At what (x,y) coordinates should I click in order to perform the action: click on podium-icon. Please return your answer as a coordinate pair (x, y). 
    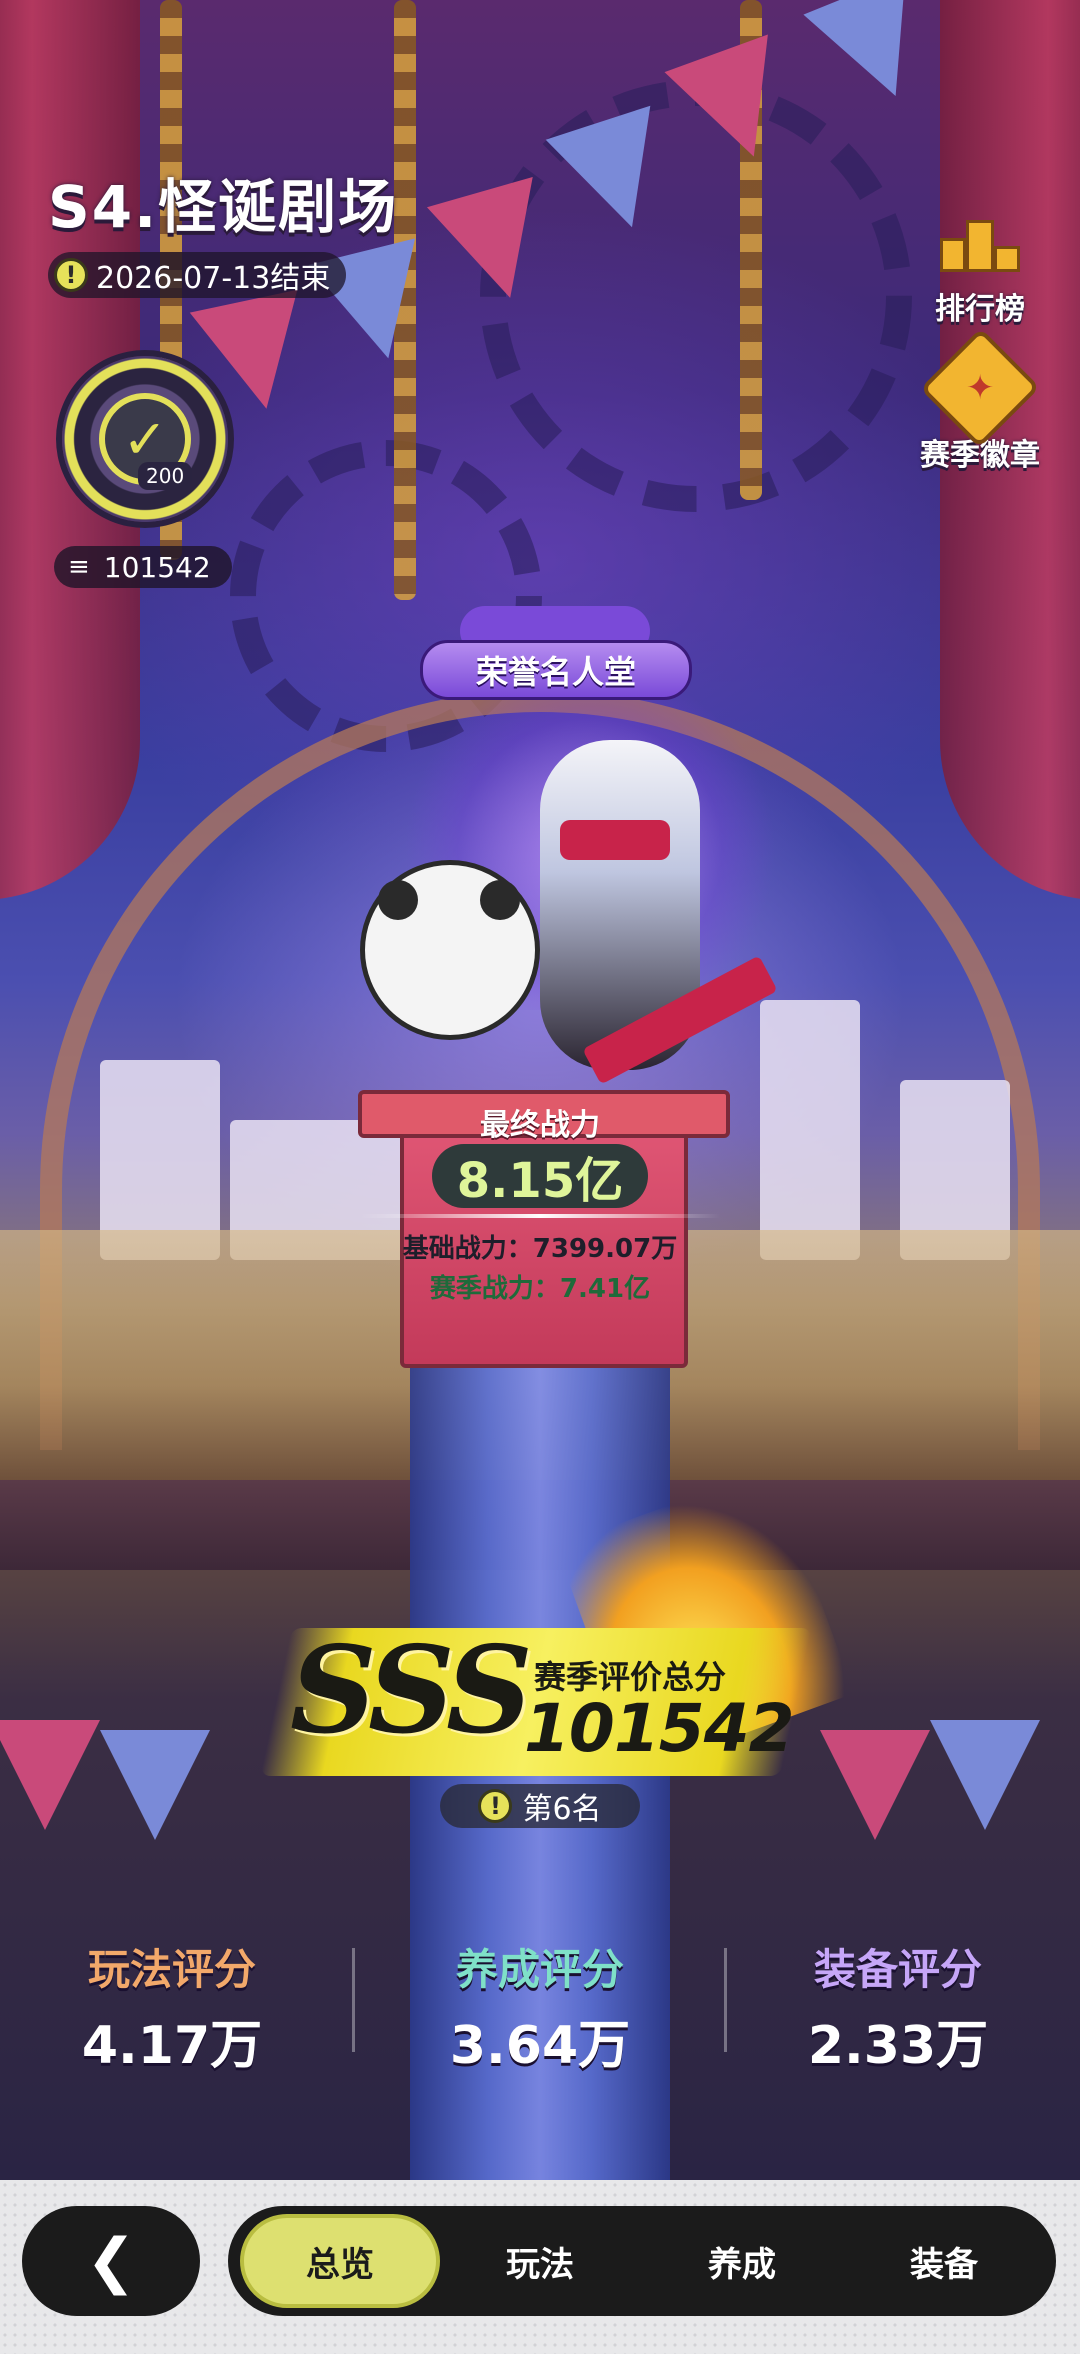
    Looking at the image, I should click on (980, 242).